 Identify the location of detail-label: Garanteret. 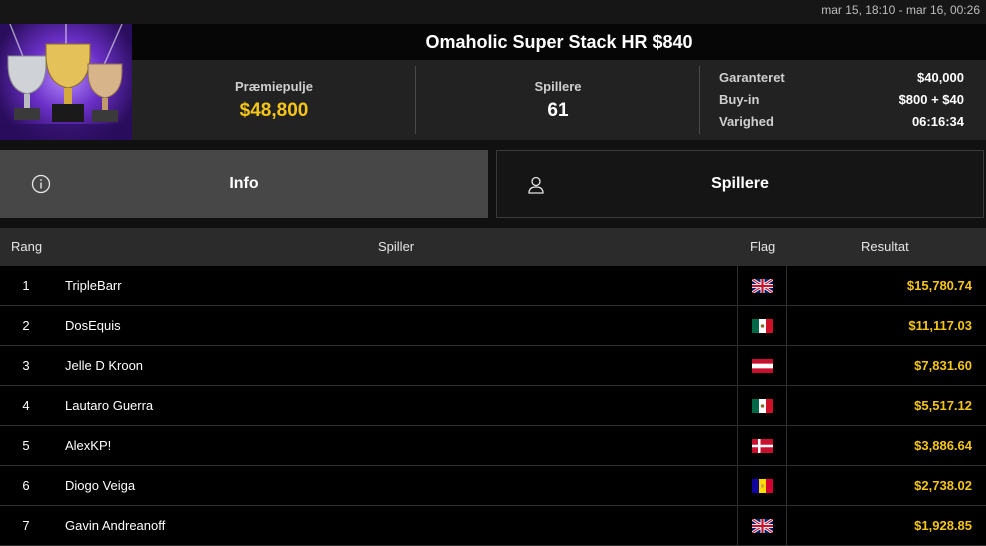
(752, 77).